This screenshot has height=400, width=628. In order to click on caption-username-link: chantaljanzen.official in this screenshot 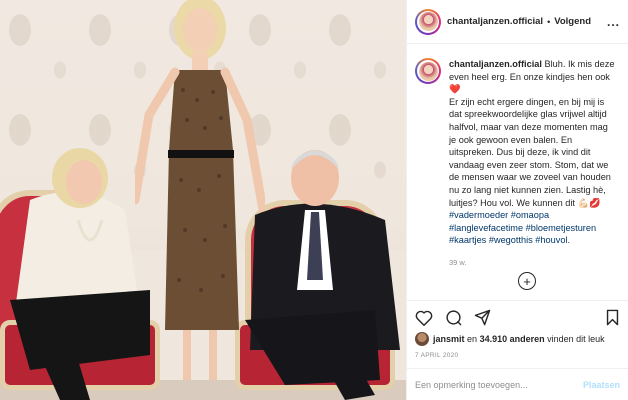, I will do `click(495, 64)`.